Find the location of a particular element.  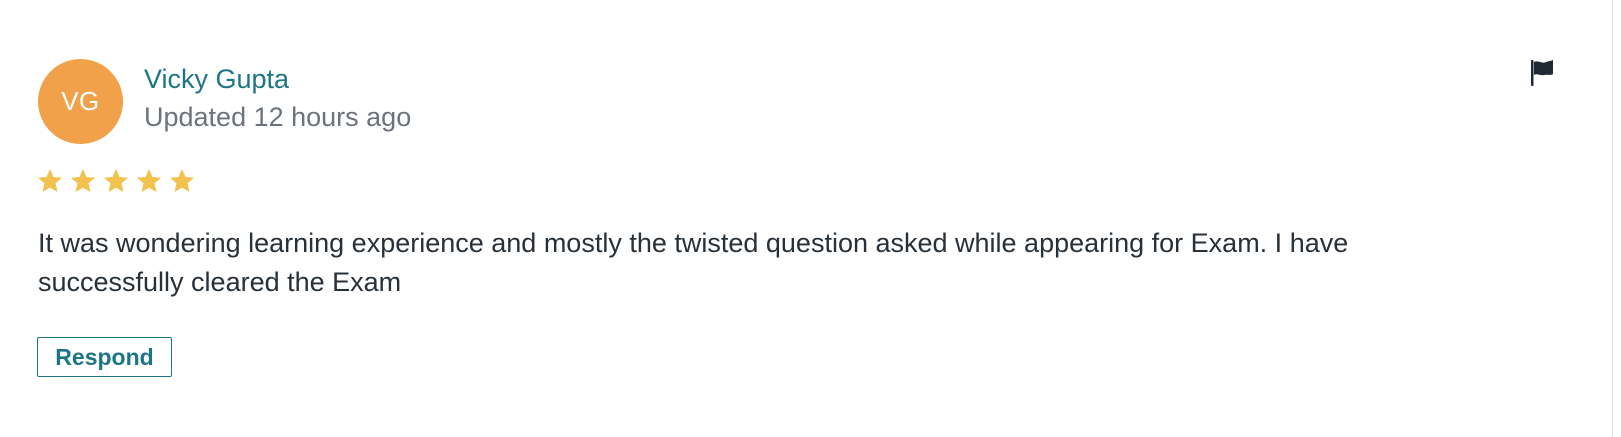

updated-timestamp: Updated 12 hours ago is located at coordinates (278, 117).